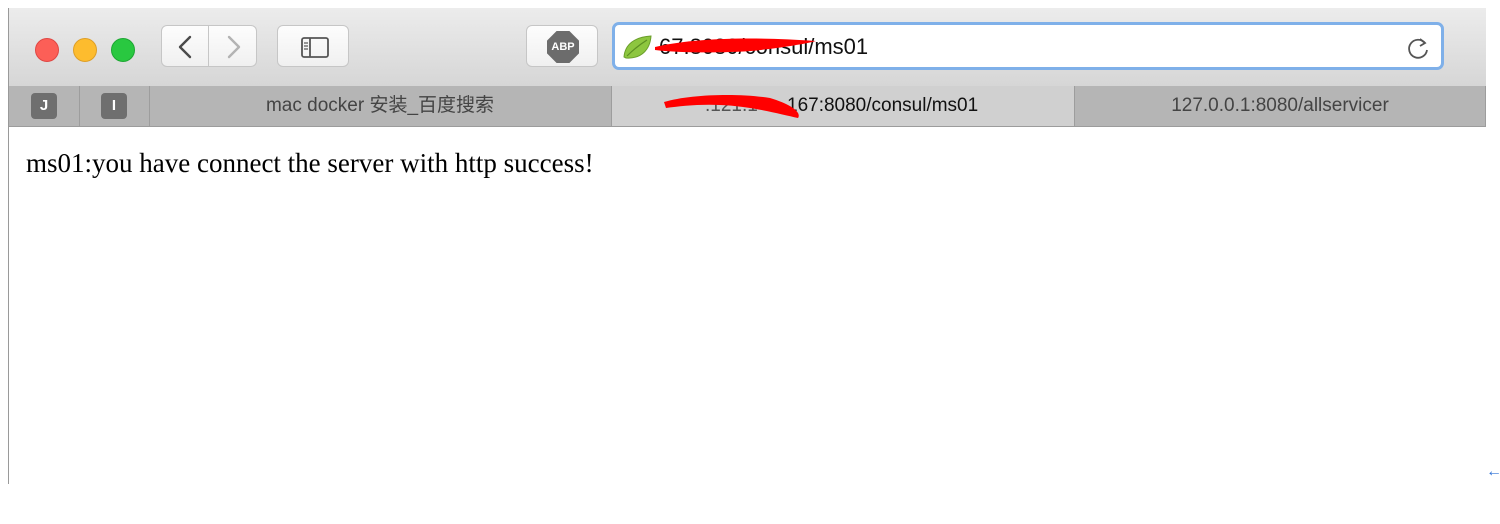 The width and height of the screenshot is (1500, 524). What do you see at coordinates (883, 105) in the screenshot?
I see `tab-label: 167:8080/consul/ms01` at bounding box center [883, 105].